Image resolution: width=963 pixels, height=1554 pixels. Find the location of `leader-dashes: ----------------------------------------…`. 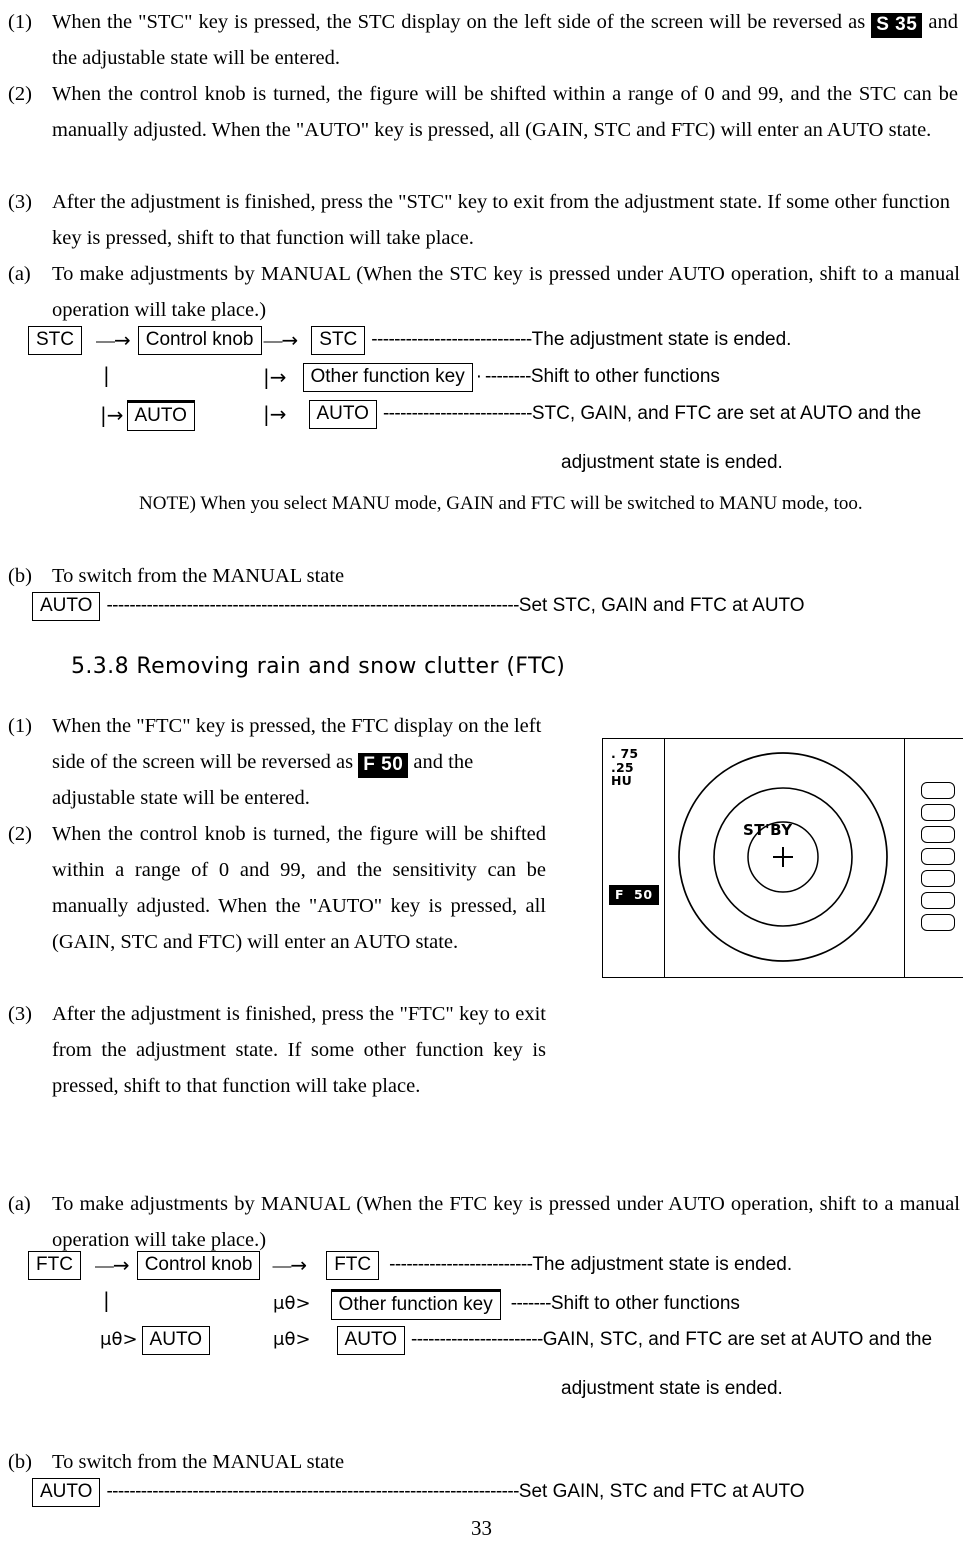

leader-dashes: ----------------------------------------… is located at coordinates (312, 606).